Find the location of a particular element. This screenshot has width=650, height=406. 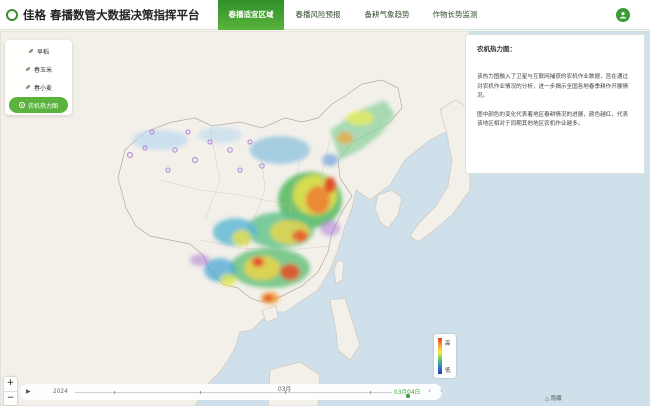

tab-crop-monitoring: 作物长势监测 is located at coordinates (455, 15).